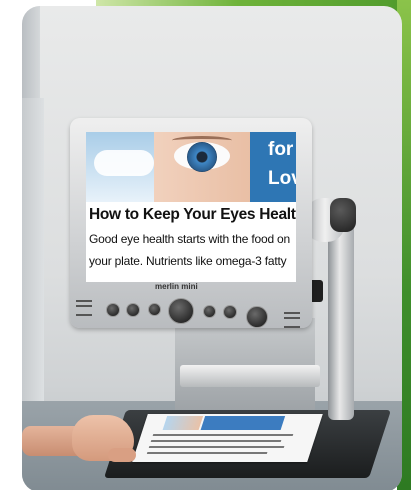 The width and height of the screenshot is (411, 490). I want to click on grip-lines-left-icon, so click(84, 308).